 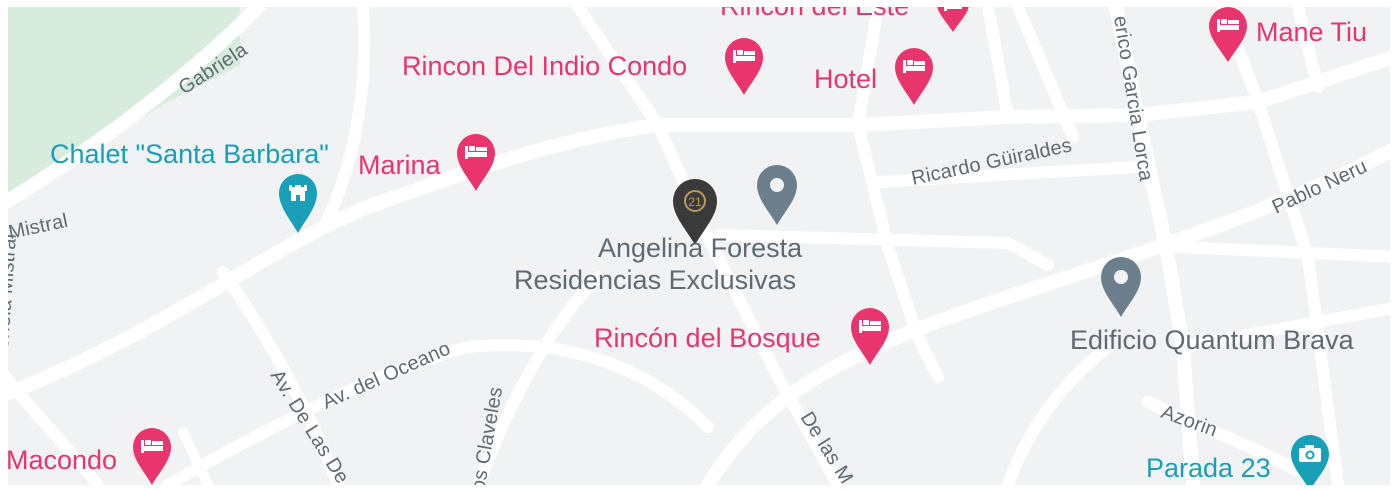 I want to click on poi-label-macondo: Macondo, so click(x=62, y=460).